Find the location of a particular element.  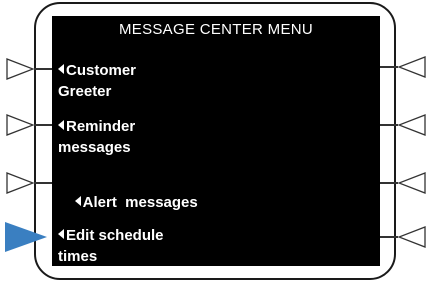

menu-item-label-line2: Greeter is located at coordinates (85, 91).